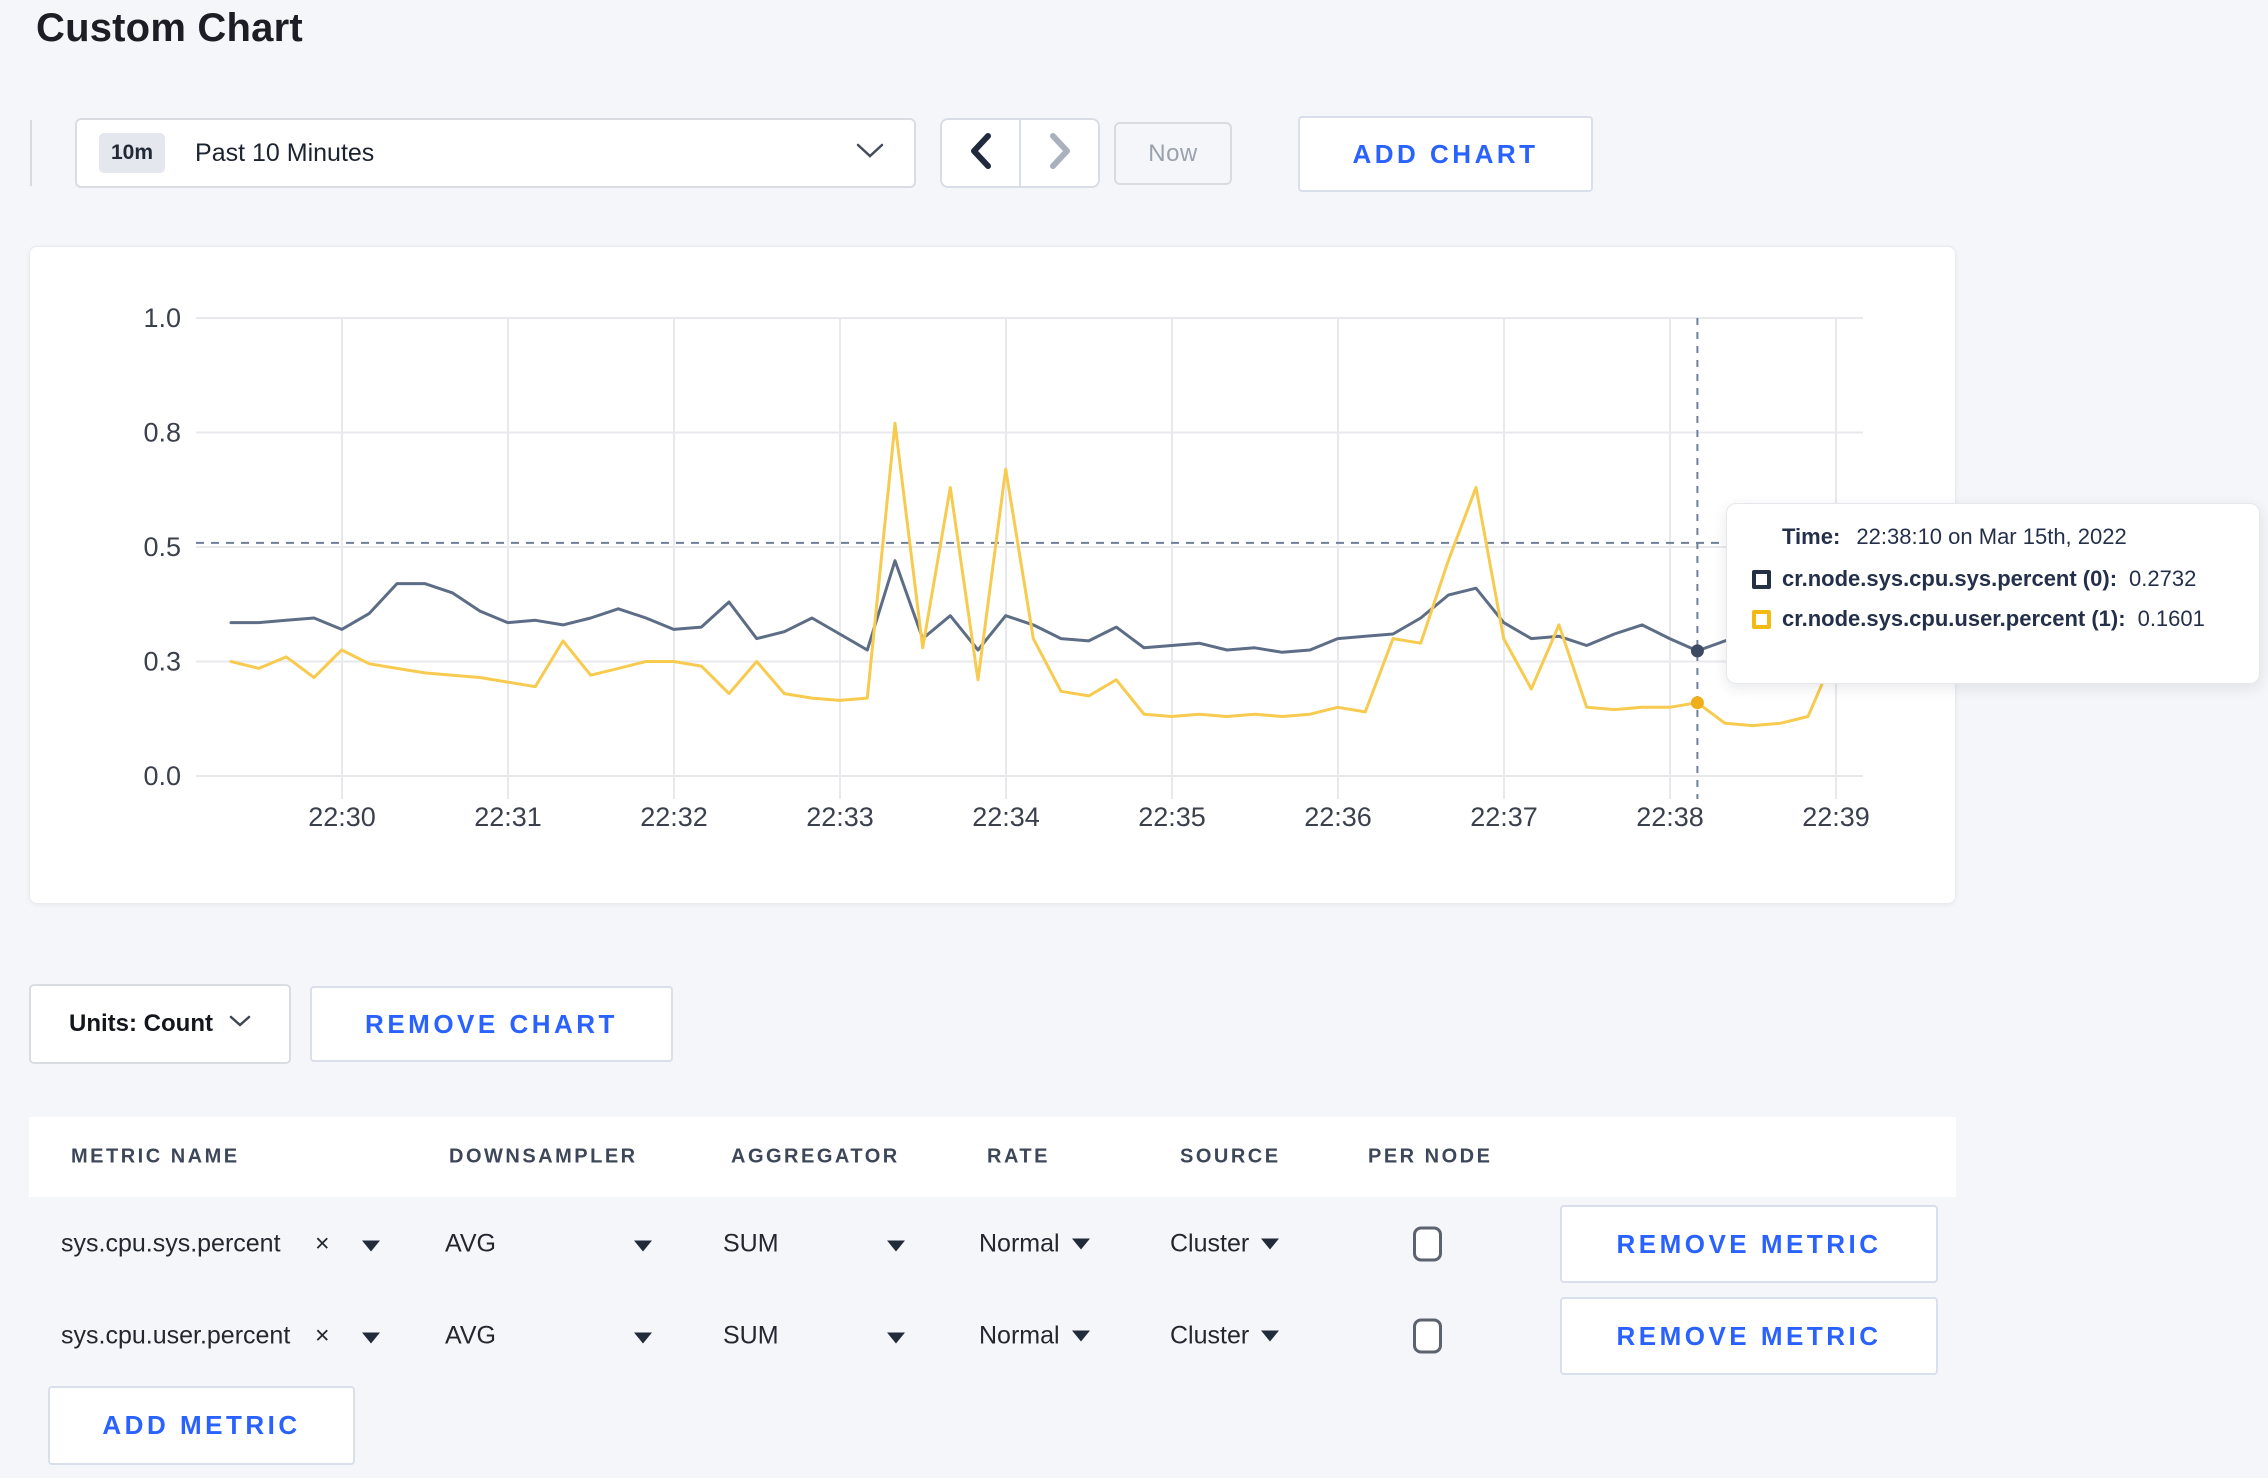 This screenshot has height=1478, width=2268. I want to click on tooltip-series-label: cr.node.sys.cpu.sys.percent (0):, so click(1950, 578).